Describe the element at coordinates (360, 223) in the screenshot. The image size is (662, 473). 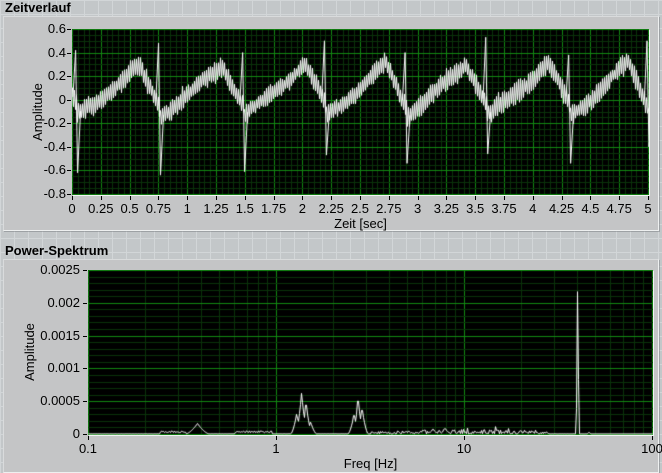
I see `time-x-axis-label: Zeit [sec]` at that location.